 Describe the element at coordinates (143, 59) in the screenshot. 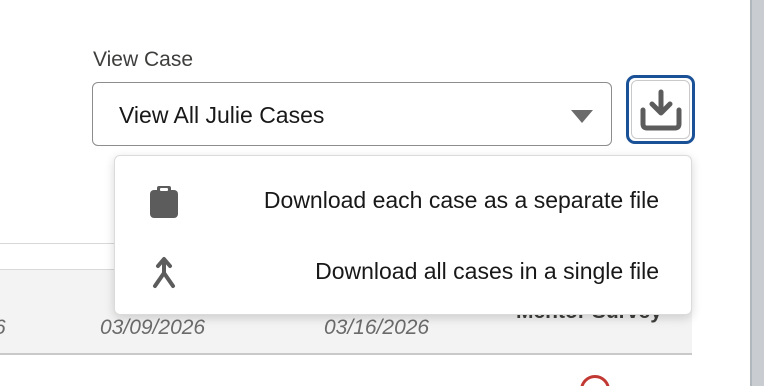

I see `view-case-label: View Case` at that location.